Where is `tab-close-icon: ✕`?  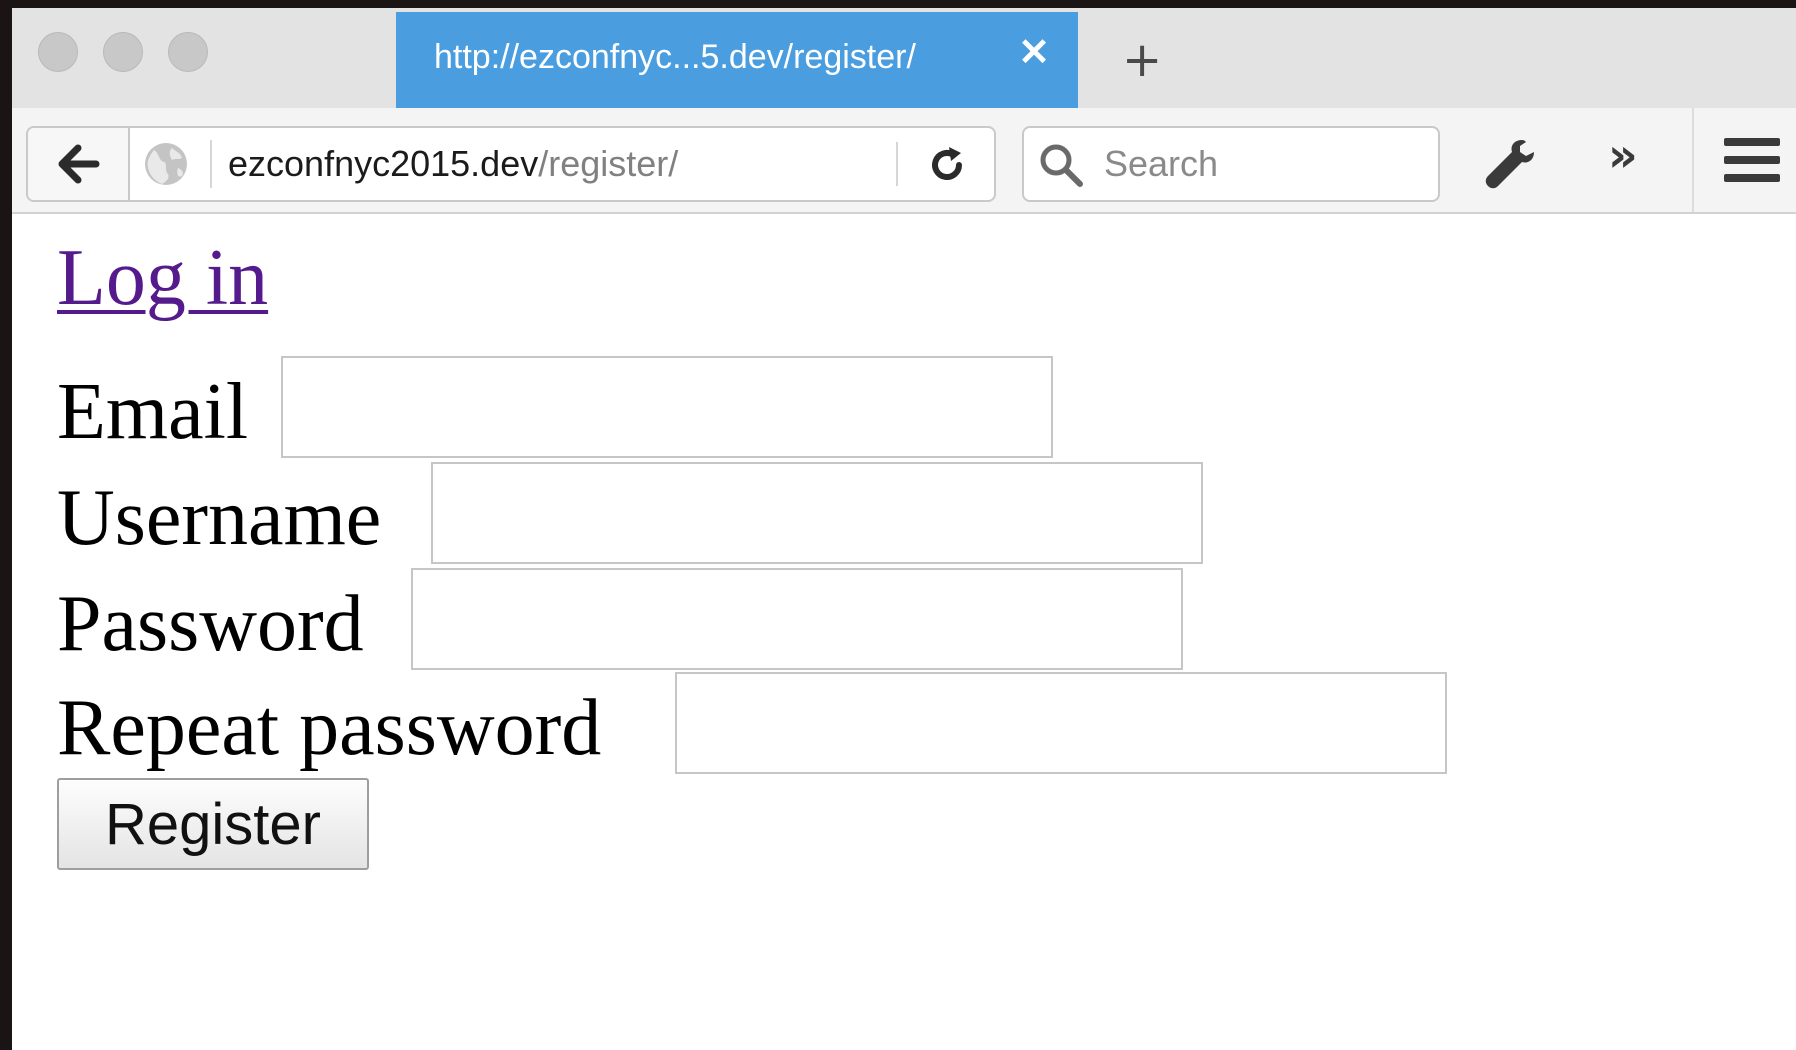 tab-close-icon: ✕ is located at coordinates (1034, 53).